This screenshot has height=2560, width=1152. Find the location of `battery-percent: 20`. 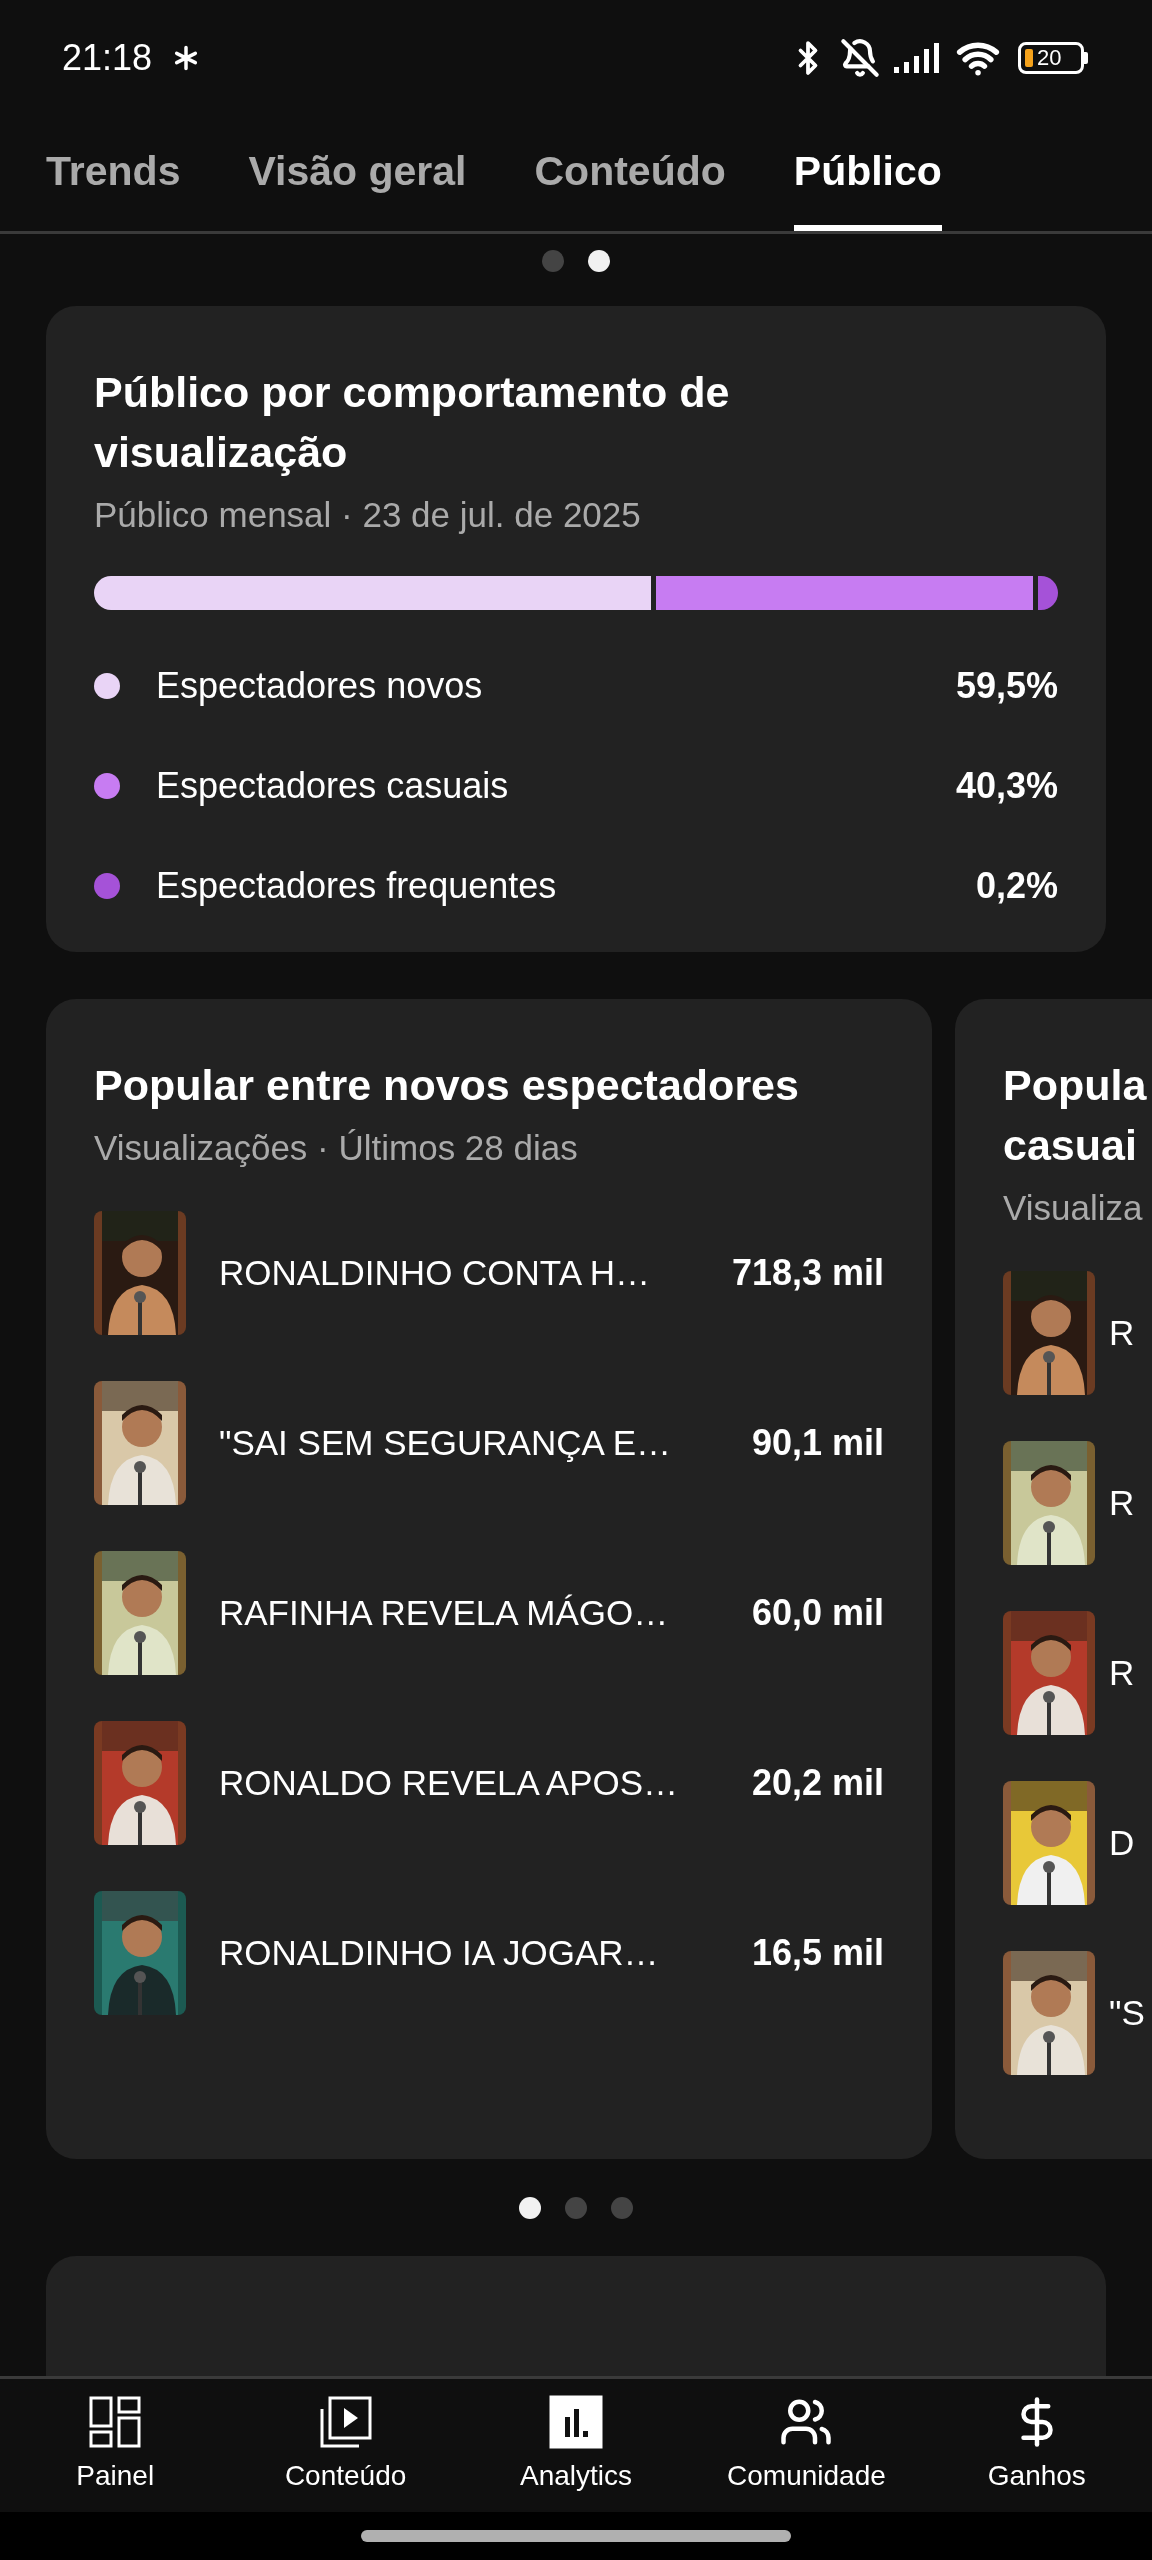

battery-percent: 20 is located at coordinates (1049, 58).